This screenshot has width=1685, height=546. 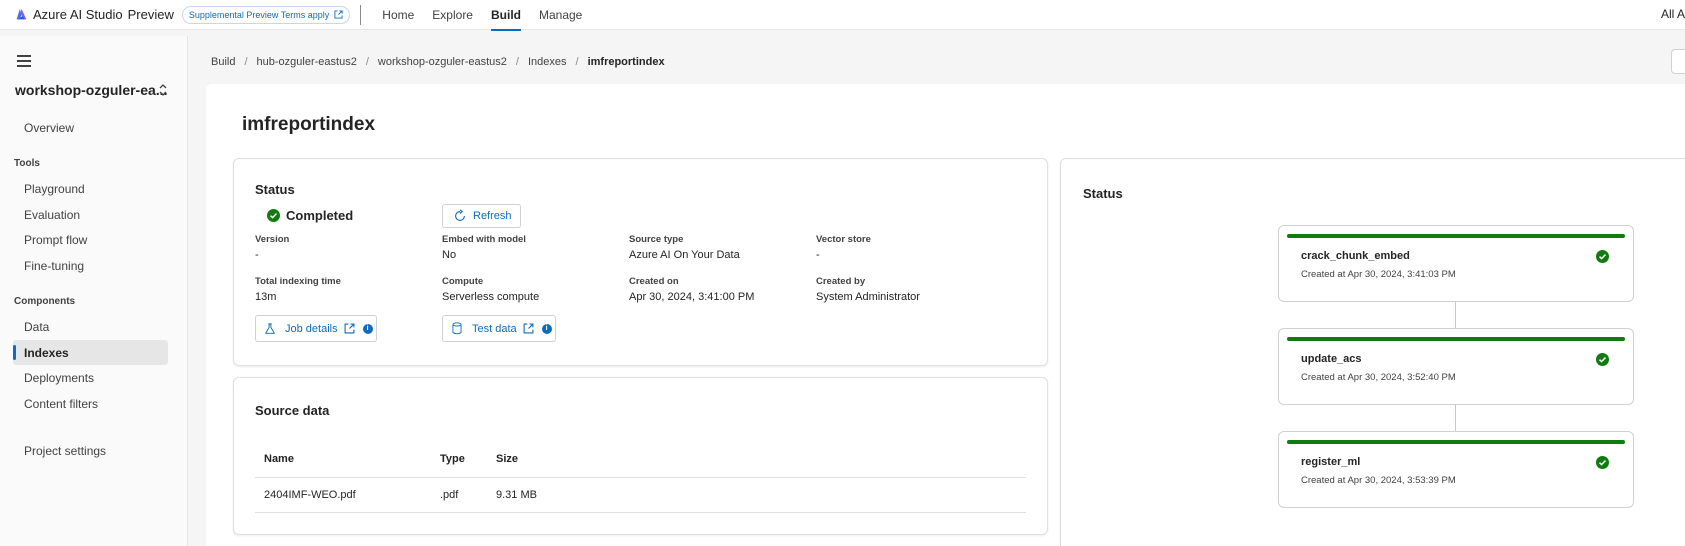 What do you see at coordinates (1103, 193) in the screenshot?
I see `pipeline-status-title: Status` at bounding box center [1103, 193].